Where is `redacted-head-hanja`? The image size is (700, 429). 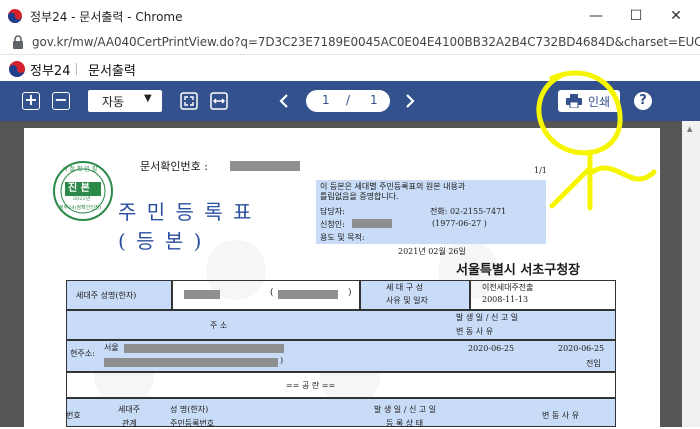 redacted-head-hanja is located at coordinates (308, 294).